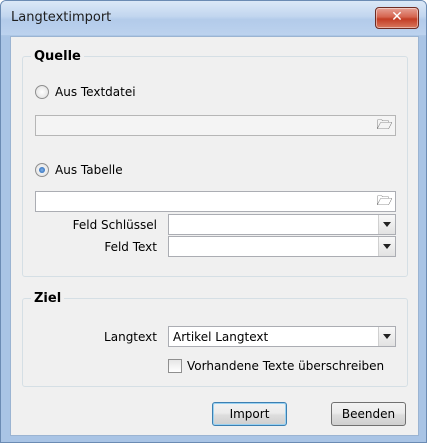  I want to click on langtext-combo: Artikel Langtext, so click(282, 336).